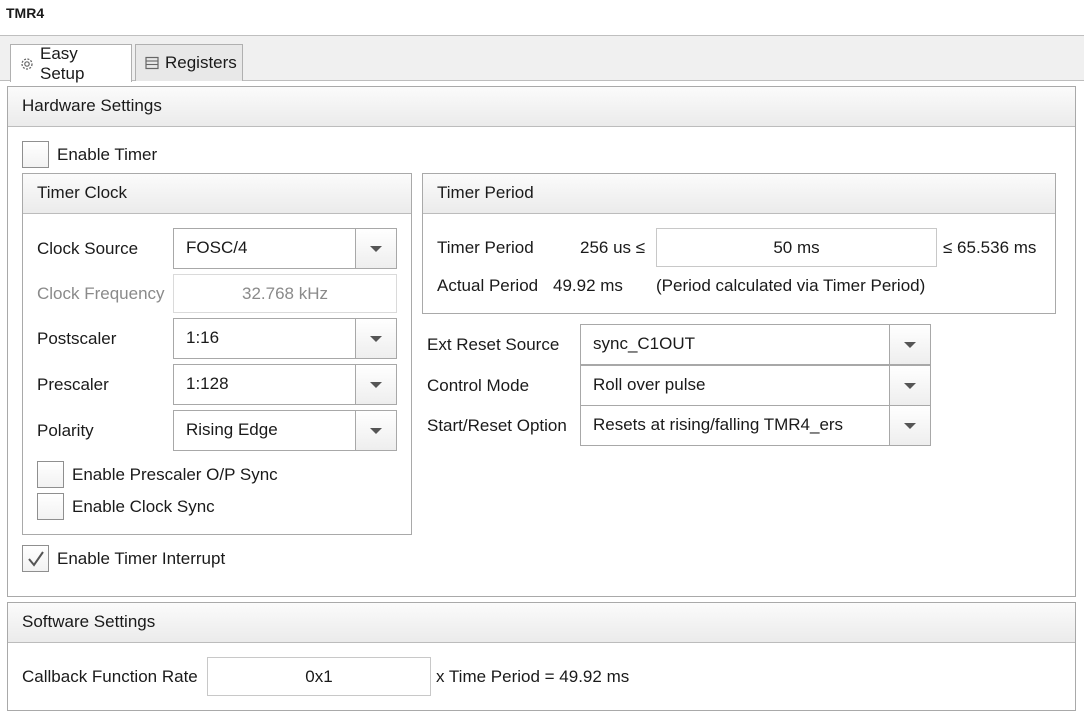 Image resolution: width=1084 pixels, height=721 pixels. What do you see at coordinates (649, 384) in the screenshot?
I see `control-mode-value: Roll over pulse` at bounding box center [649, 384].